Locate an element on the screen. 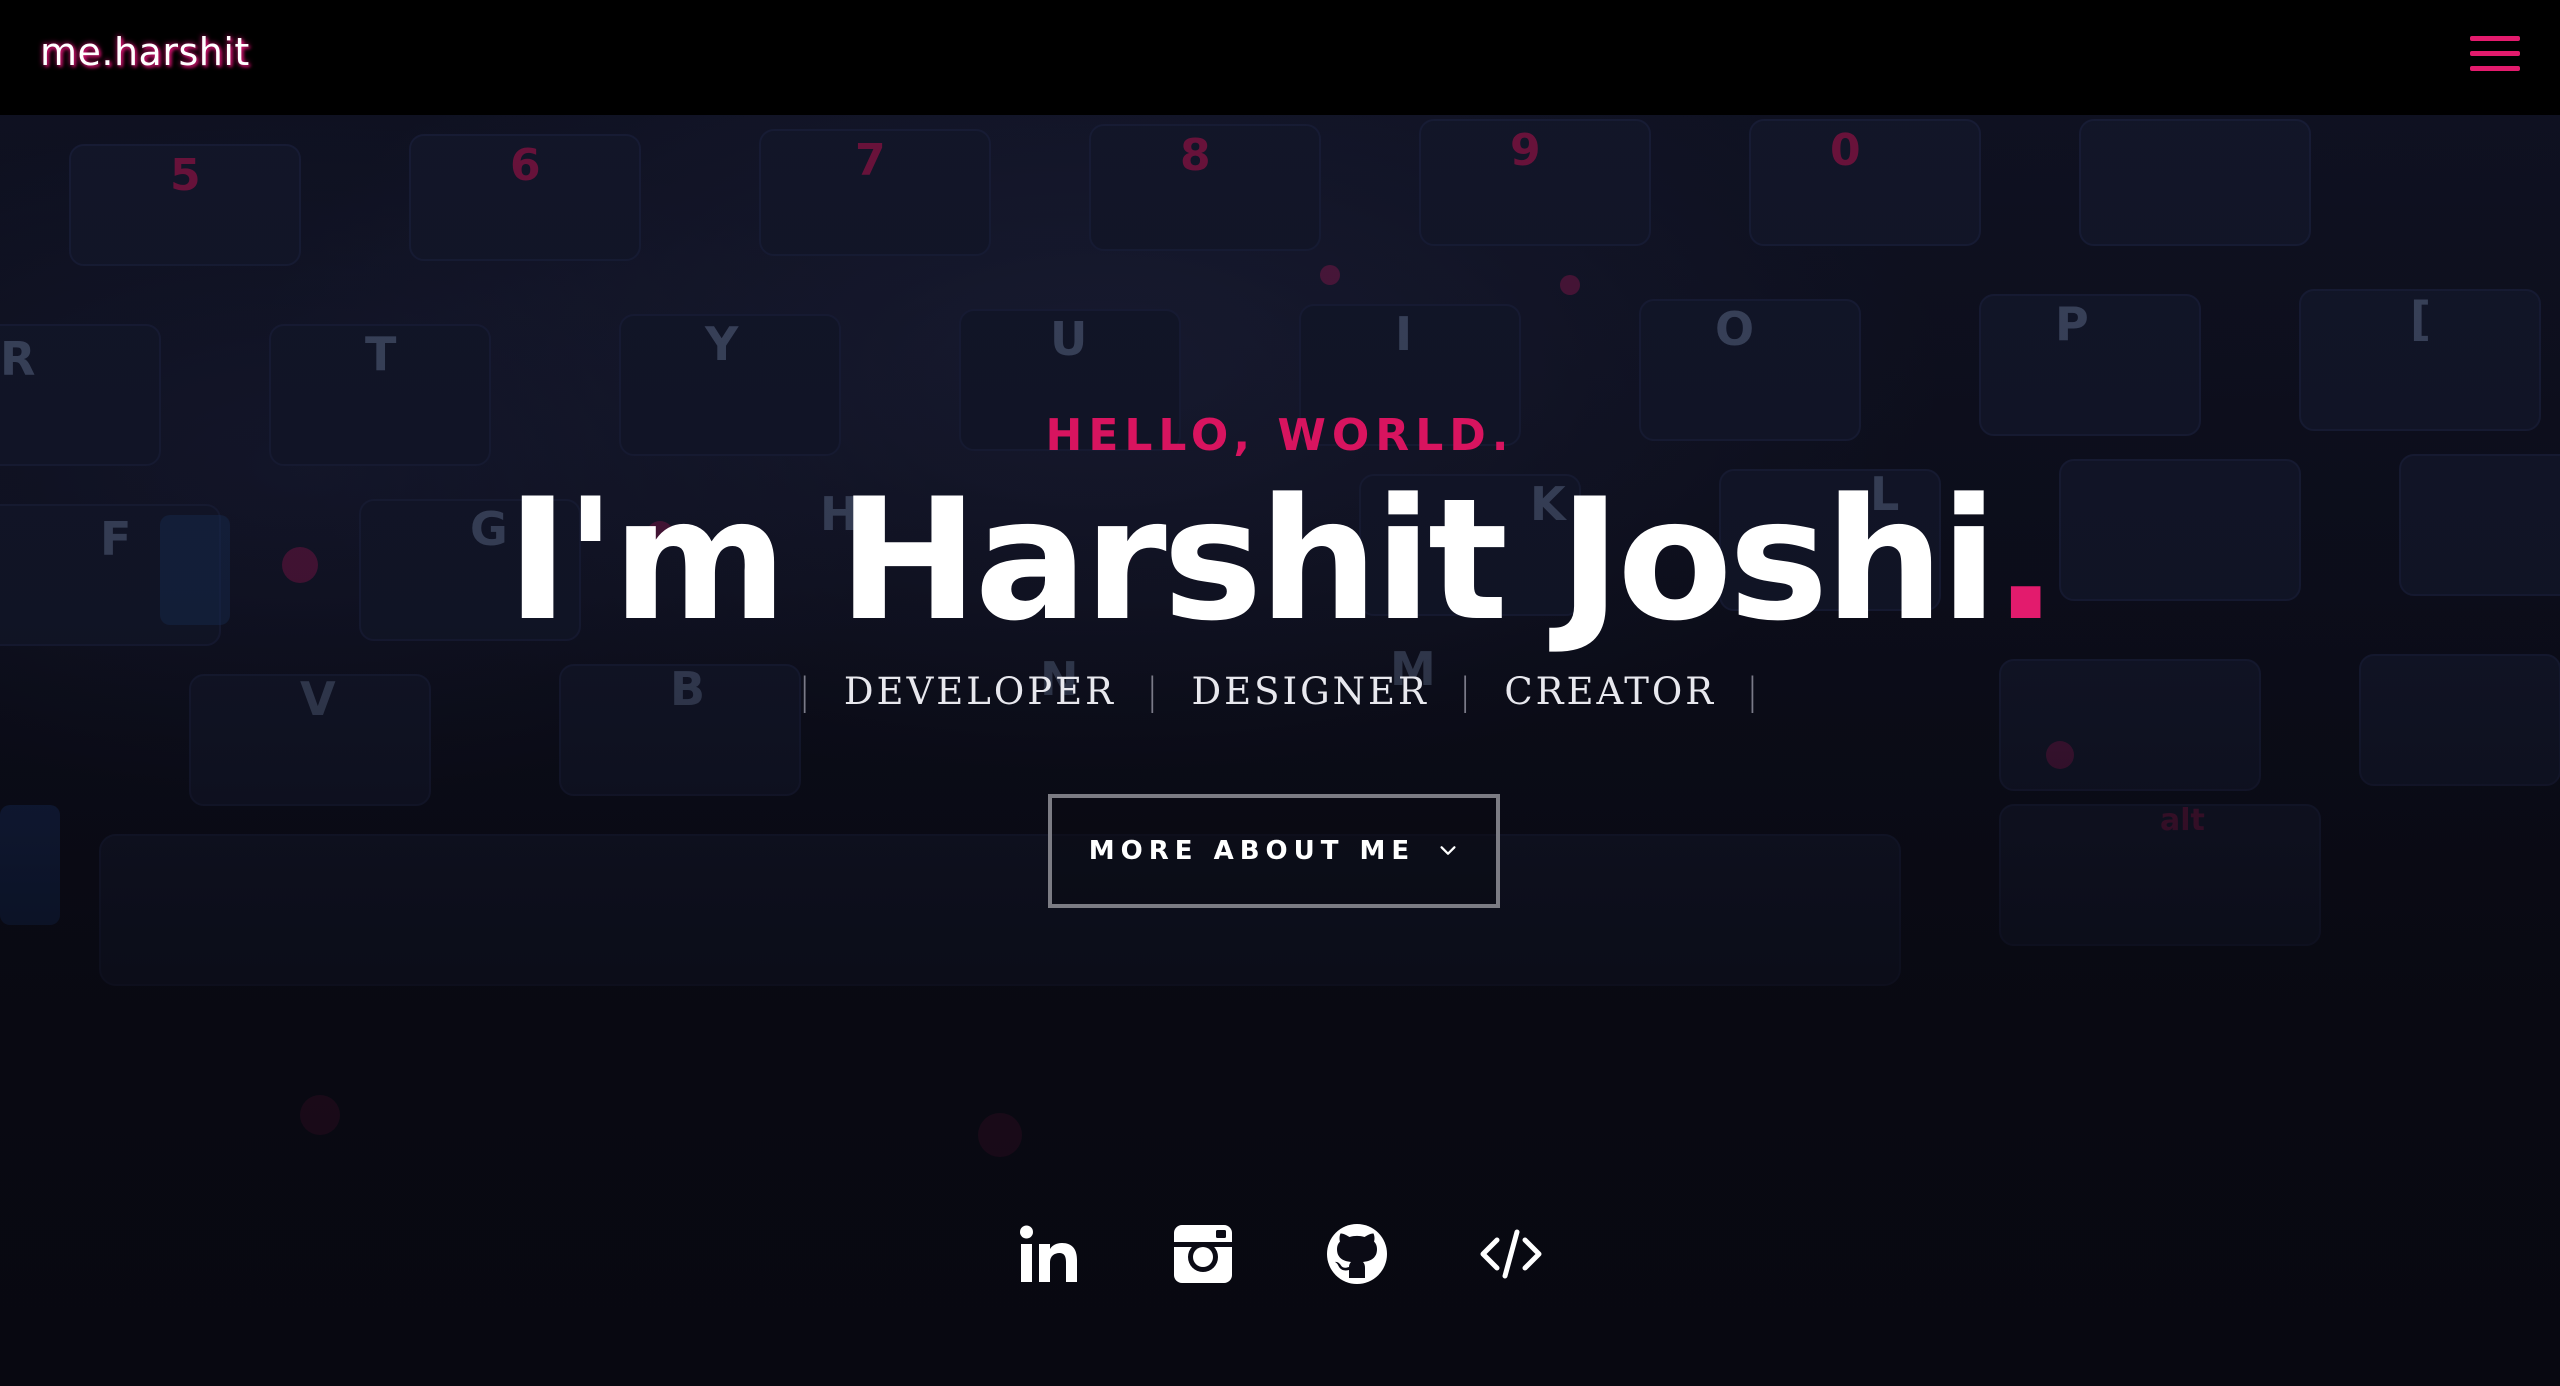 The image size is (2560, 1386). more-about-me-label: MORE ABOUT ME is located at coordinates (1252, 851).